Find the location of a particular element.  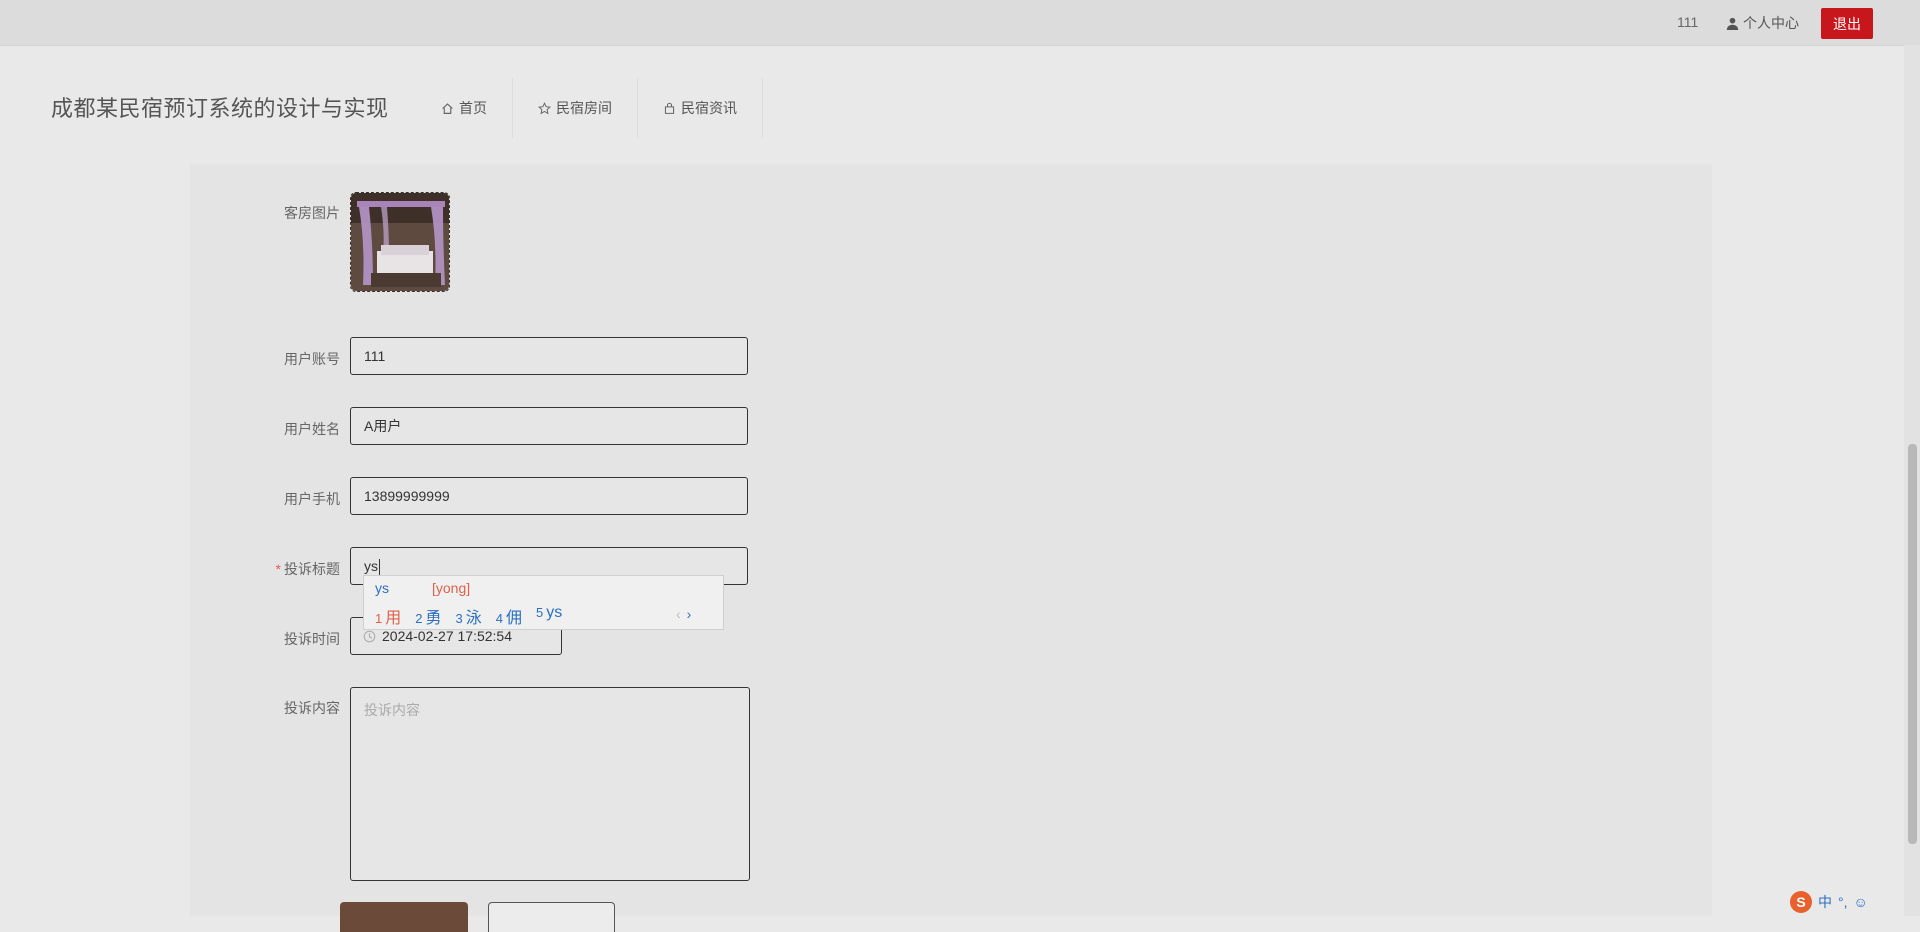

home-icon is located at coordinates (447, 108).